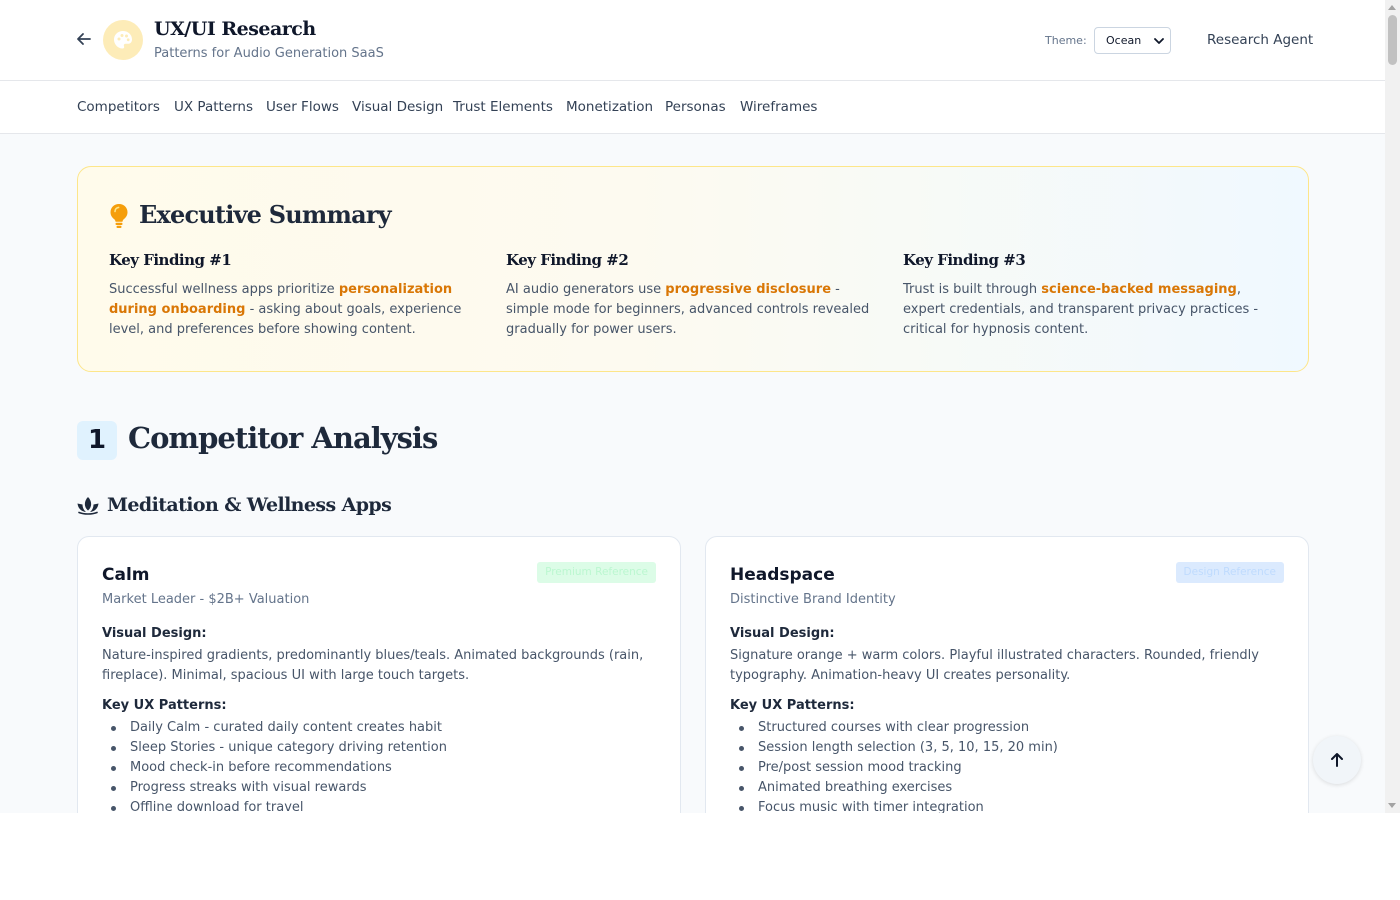 This screenshot has height=900, width=1400. Describe the element at coordinates (274, 788) in the screenshot. I see `list-item: Progress streaks with visual rewards` at that location.